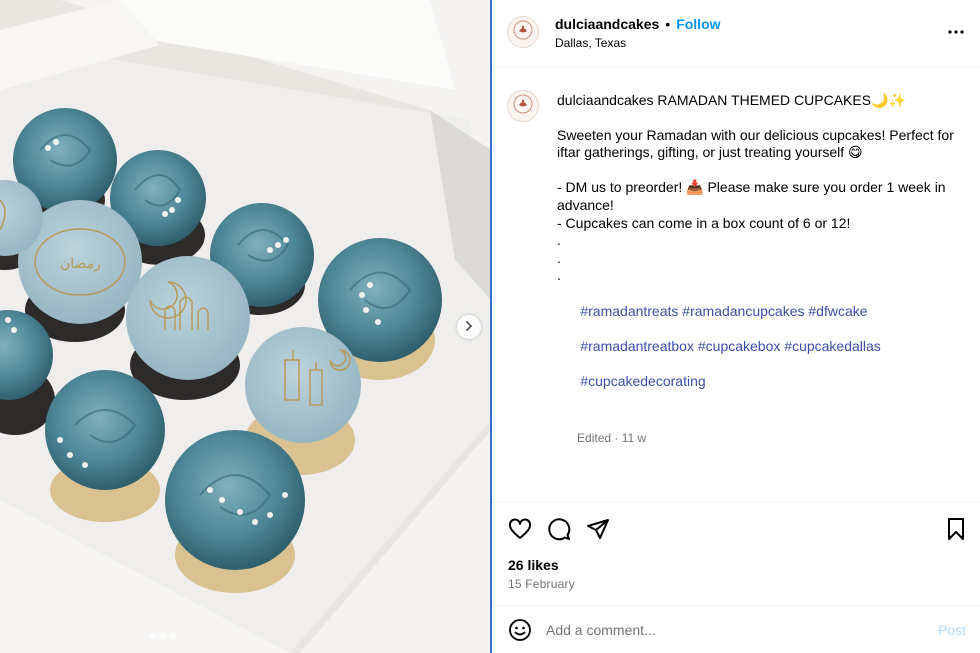 This screenshot has width=980, height=653. I want to click on hashtag: #ramadantreats, so click(629, 311).